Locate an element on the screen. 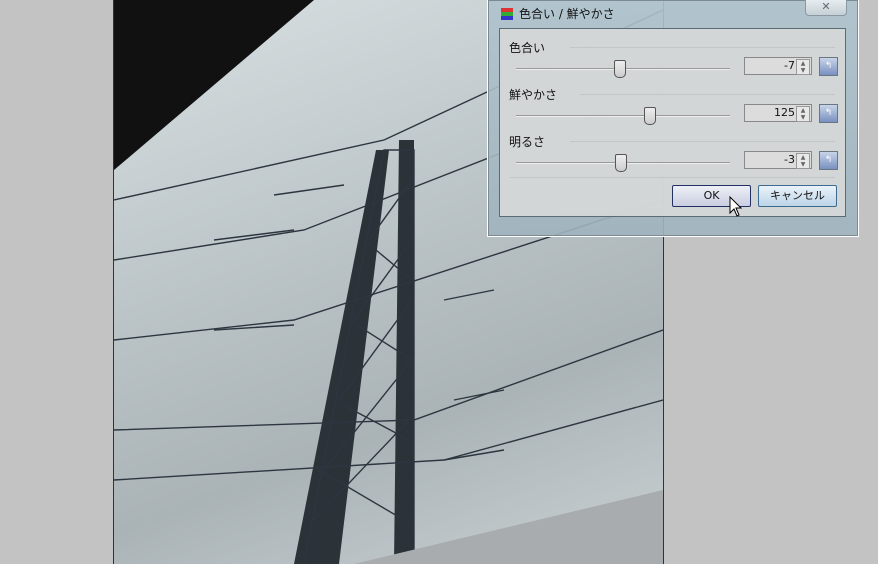  hue-slider-thumb is located at coordinates (619, 69).